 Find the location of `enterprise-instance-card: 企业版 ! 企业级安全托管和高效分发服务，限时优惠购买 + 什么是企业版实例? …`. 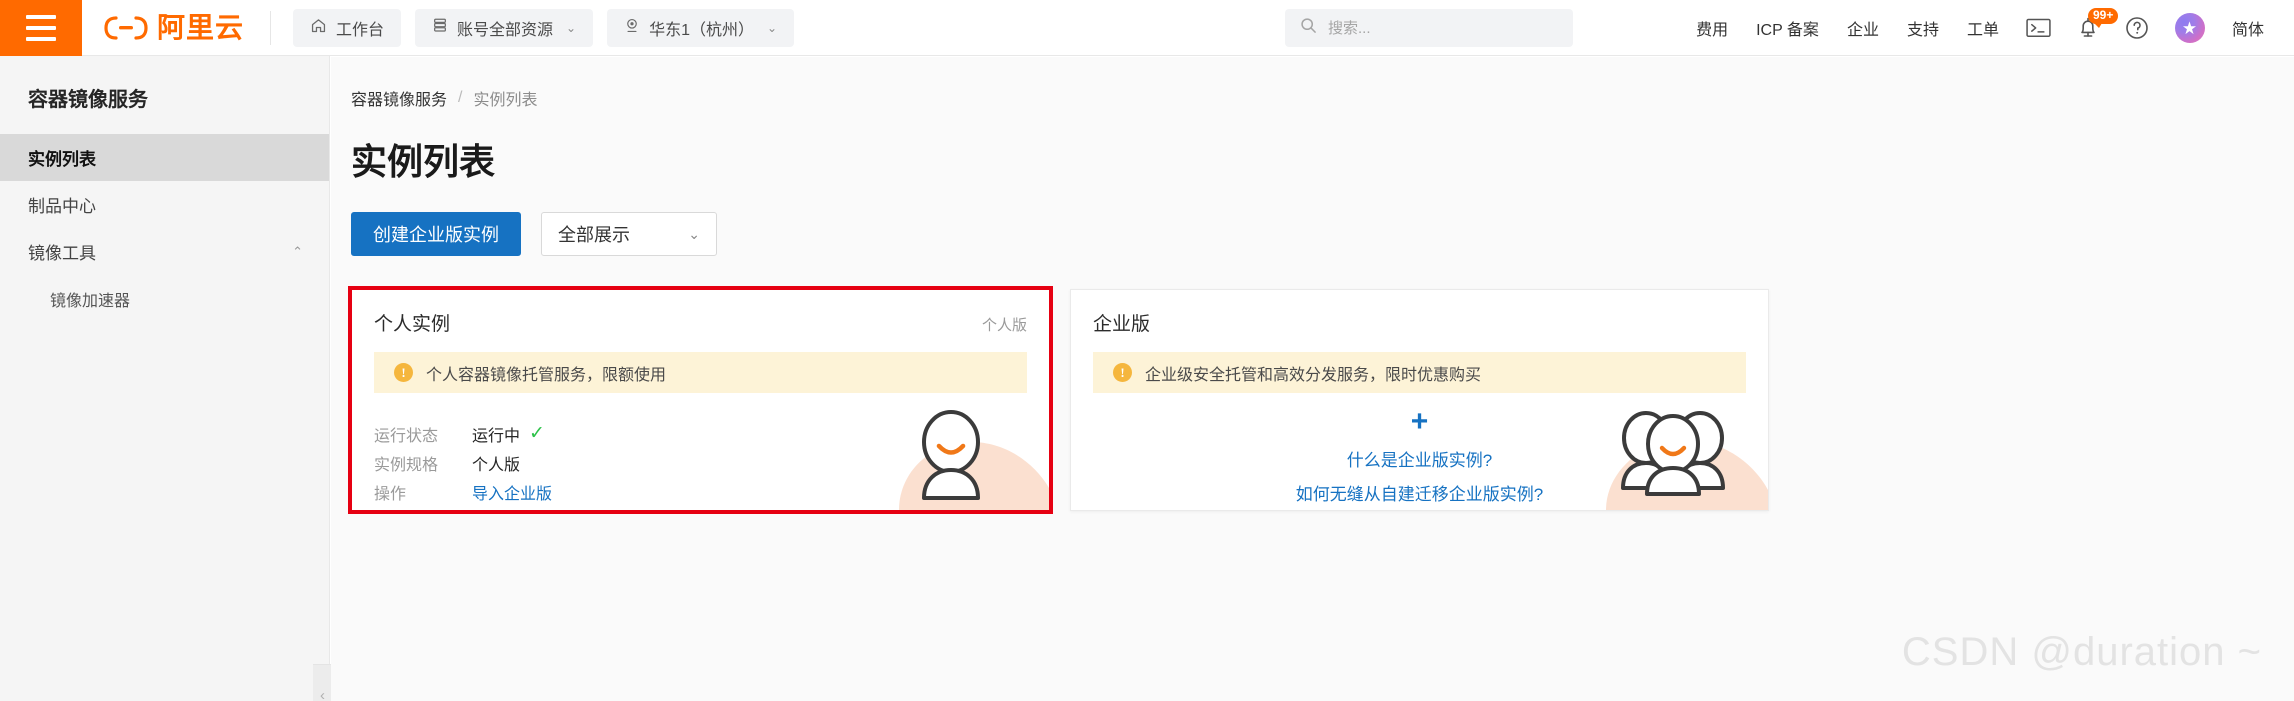

enterprise-instance-card: 企业版 ! 企业级安全托管和高效分发服务，限时优惠购买 + 什么是企业版实例? … is located at coordinates (1419, 400).